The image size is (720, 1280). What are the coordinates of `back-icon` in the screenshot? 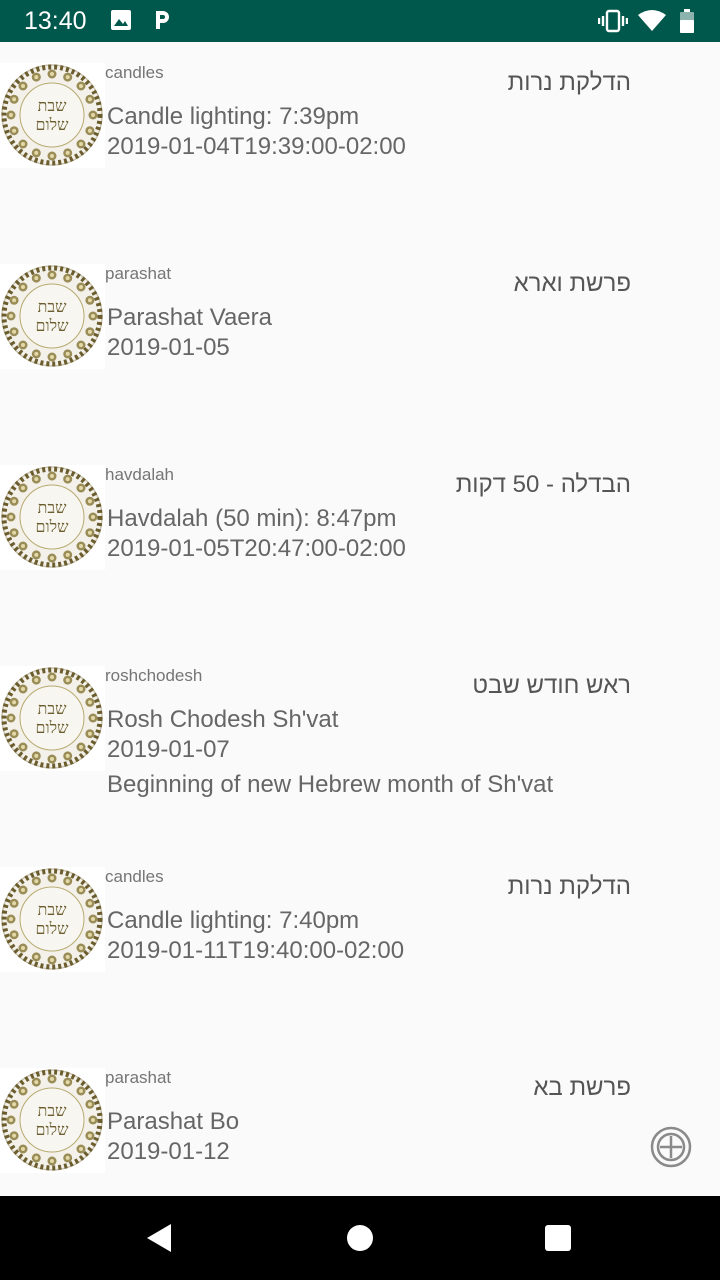 It's located at (159, 1238).